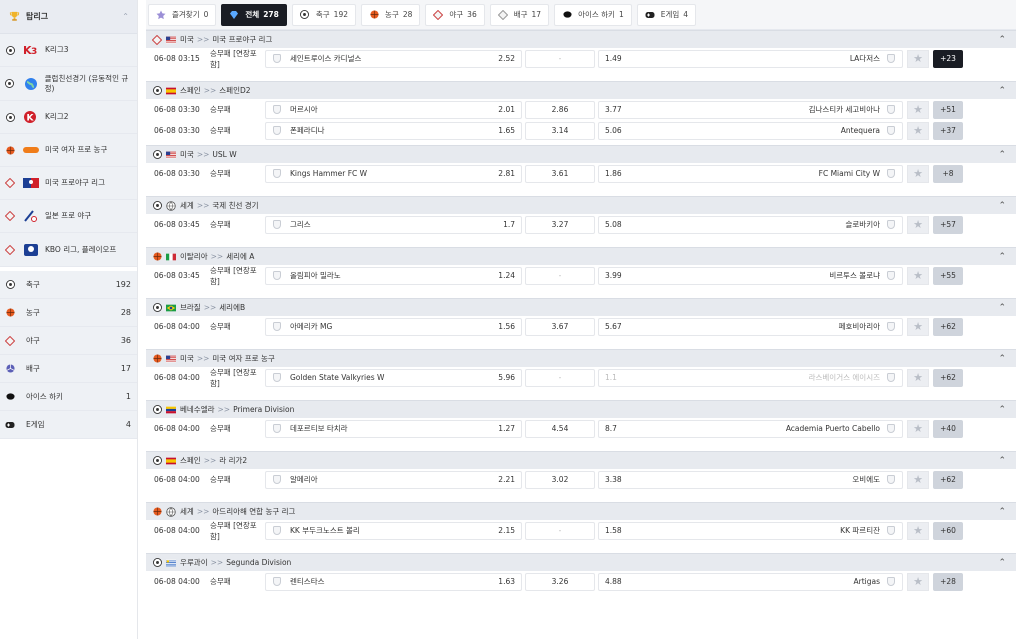 Image resolution: width=1024 pixels, height=639 pixels. I want to click on sidebar-sport-soccer: 축구 192, so click(68, 285).